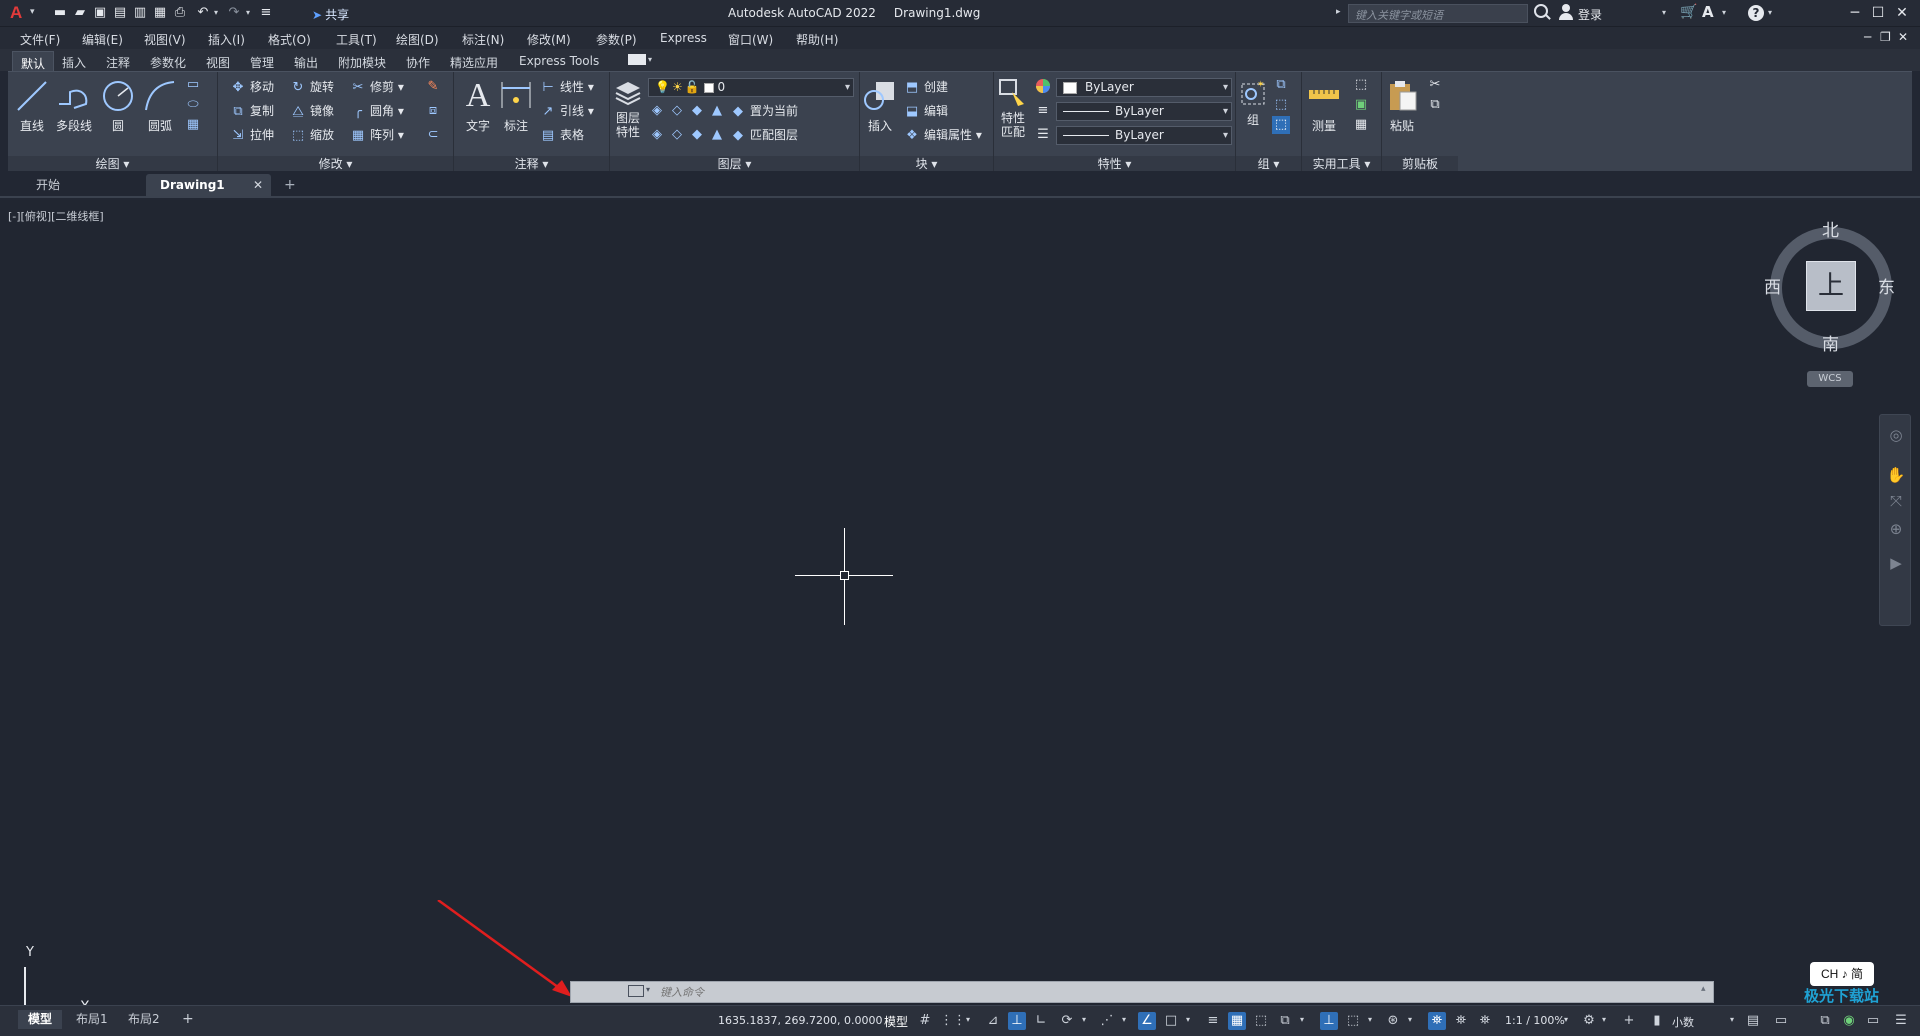 This screenshot has height=1036, width=1920. I want to click on make-current-tool: ◆ 置为当前, so click(764, 111).